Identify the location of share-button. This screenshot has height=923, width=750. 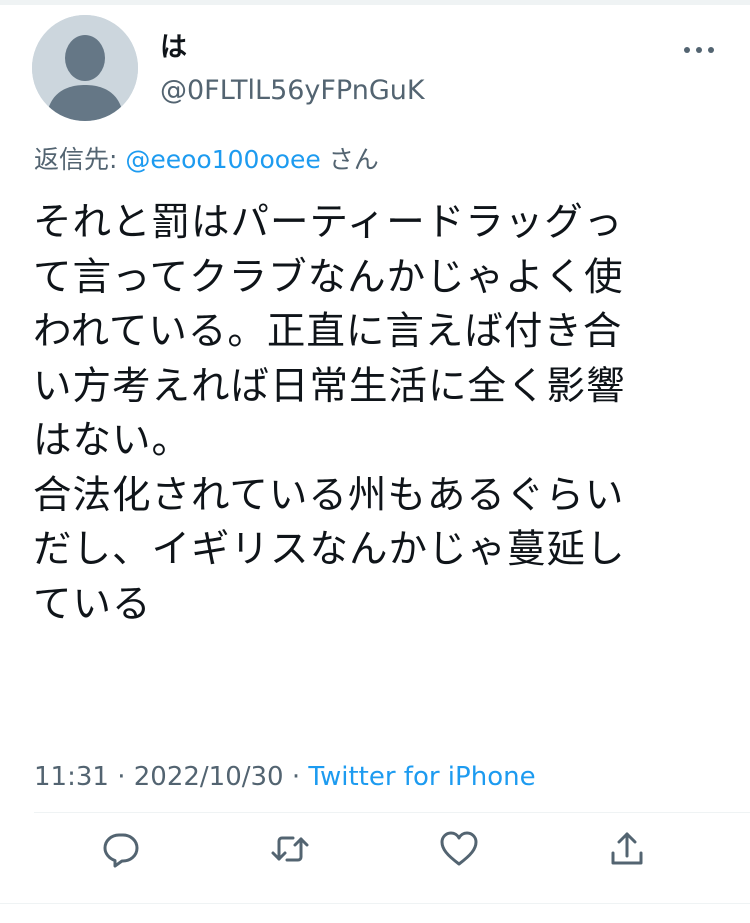
(627, 849).